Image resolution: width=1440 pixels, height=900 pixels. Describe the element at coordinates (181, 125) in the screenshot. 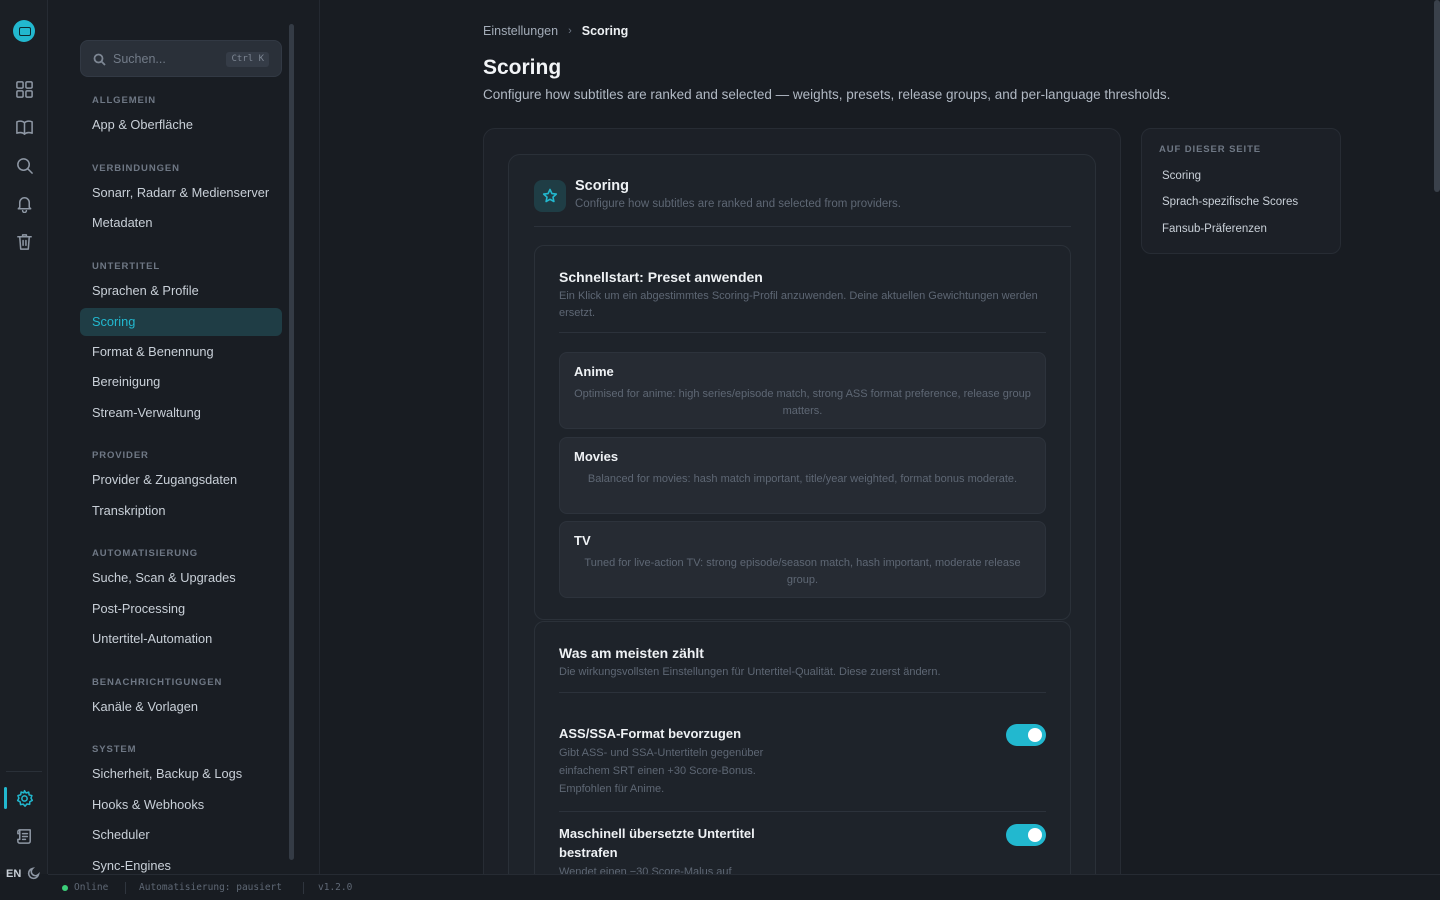

I see `sidebar-item-app-oberflaeche: App & Oberfläche` at that location.